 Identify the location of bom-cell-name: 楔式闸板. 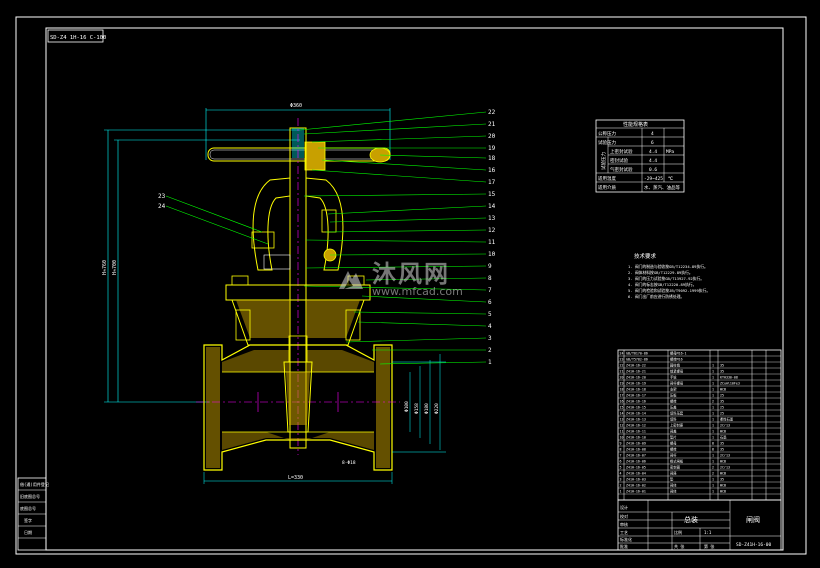
(677, 461).